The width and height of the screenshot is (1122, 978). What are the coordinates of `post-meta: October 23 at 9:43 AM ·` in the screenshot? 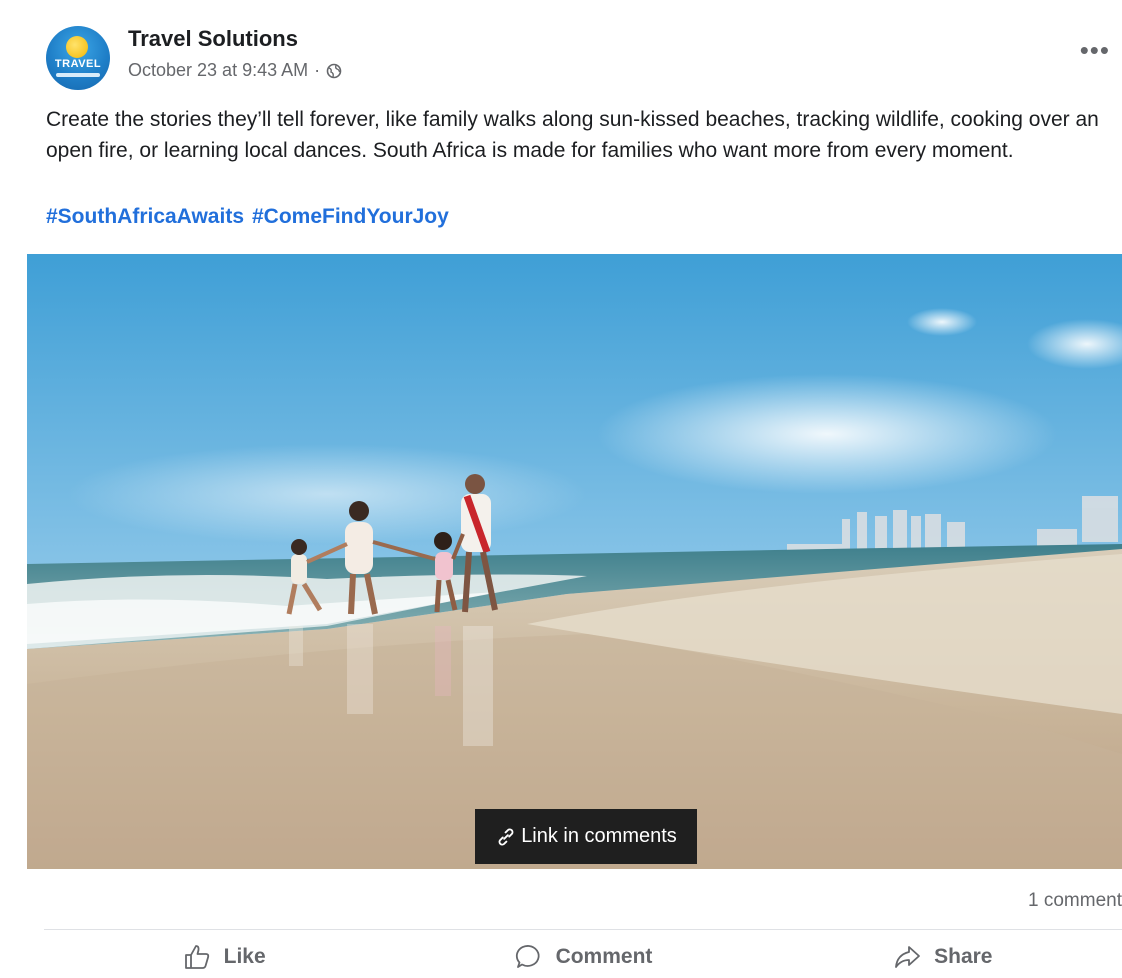 It's located at (235, 70).